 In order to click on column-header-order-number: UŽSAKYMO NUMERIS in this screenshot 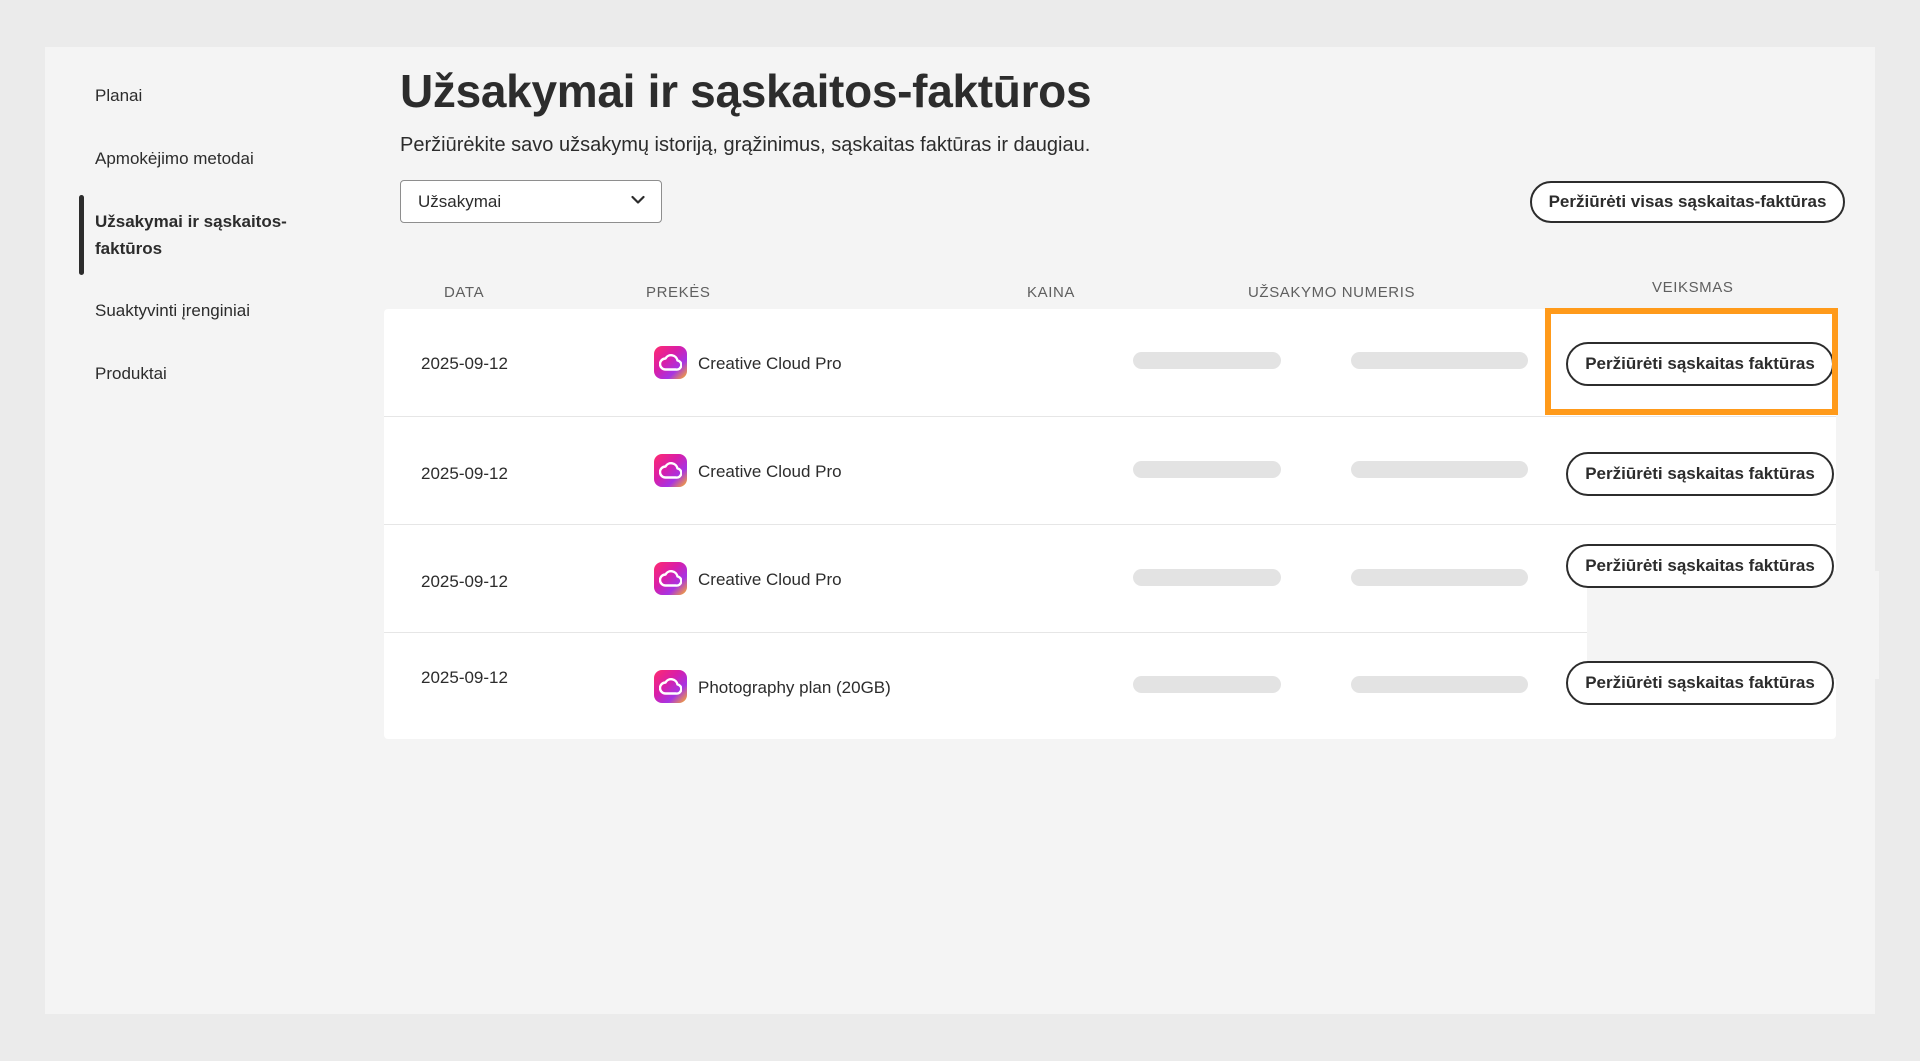, I will do `click(1332, 292)`.